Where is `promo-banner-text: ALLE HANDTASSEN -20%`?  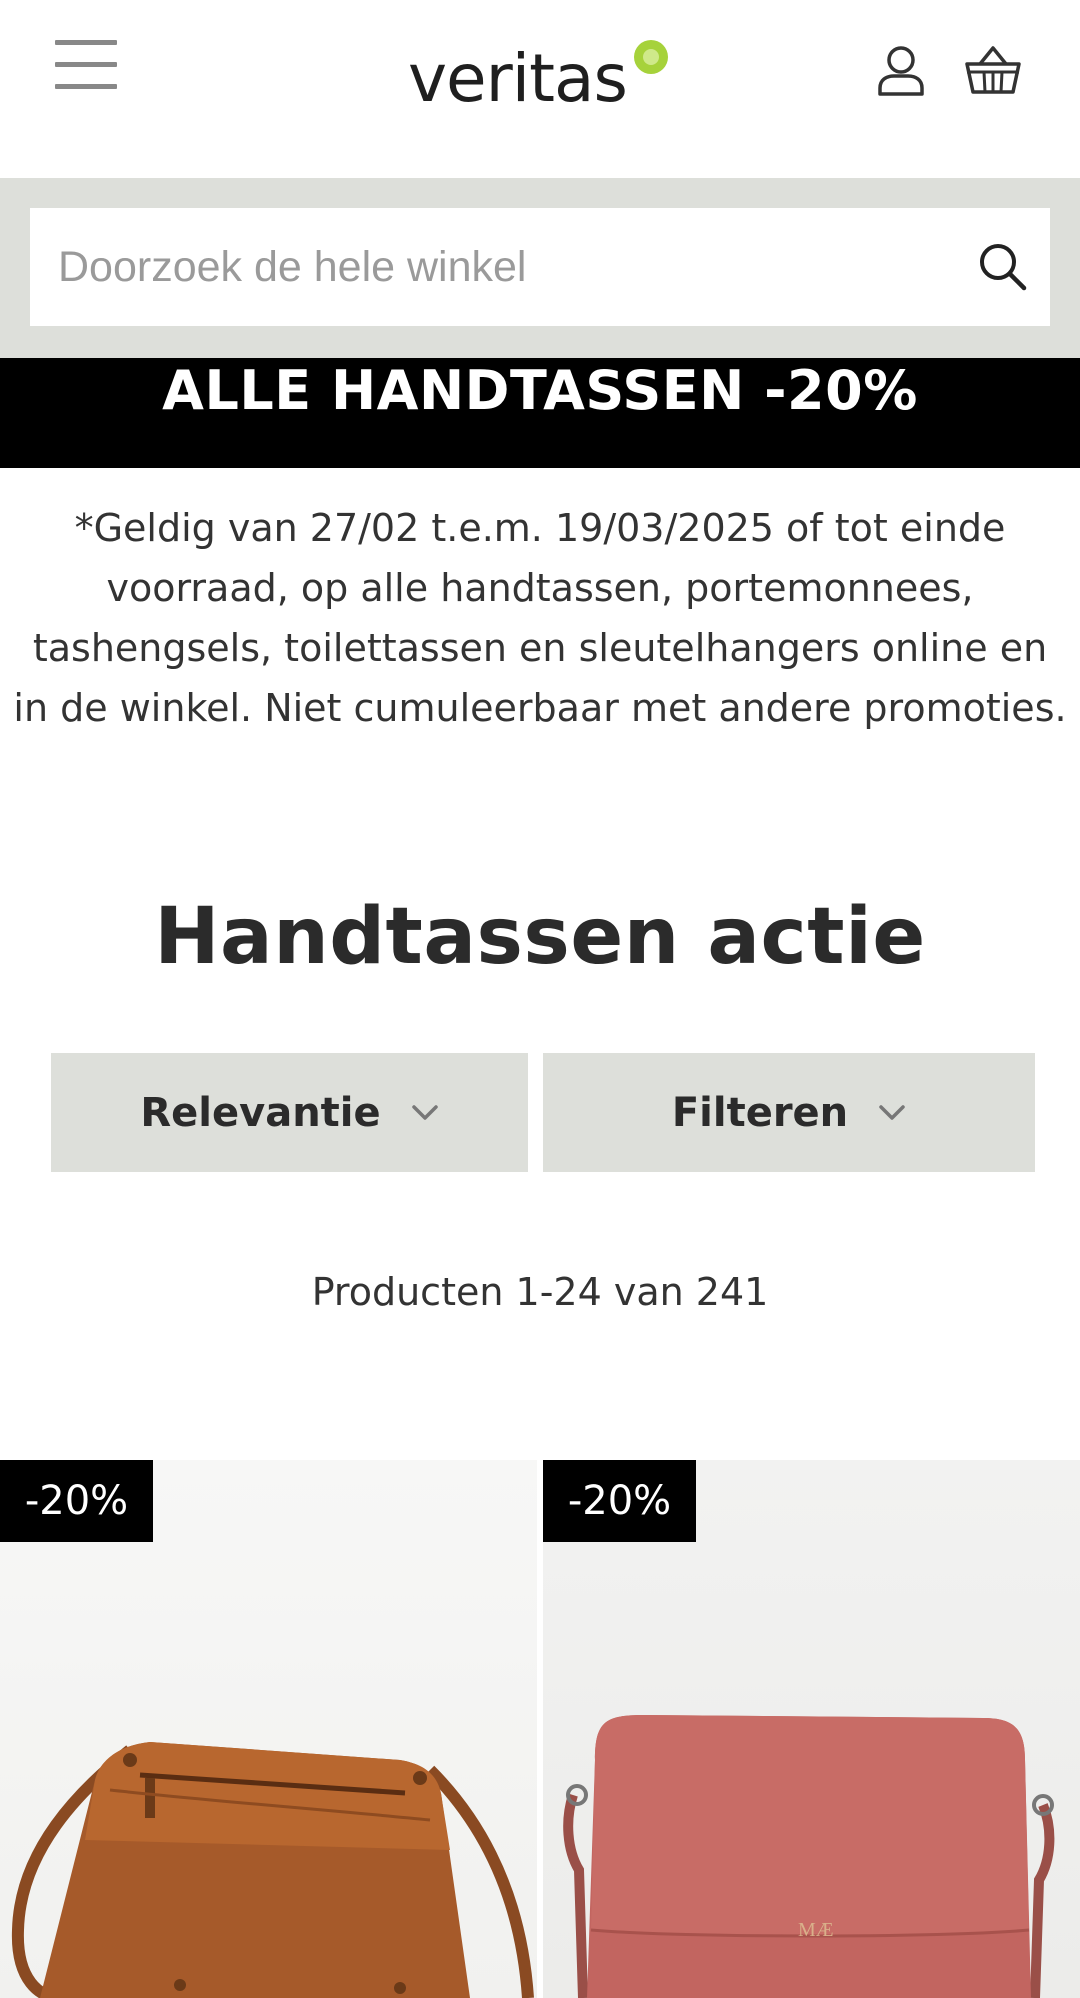
promo-banner-text: ALLE HANDTASSEN -20% is located at coordinates (540, 390).